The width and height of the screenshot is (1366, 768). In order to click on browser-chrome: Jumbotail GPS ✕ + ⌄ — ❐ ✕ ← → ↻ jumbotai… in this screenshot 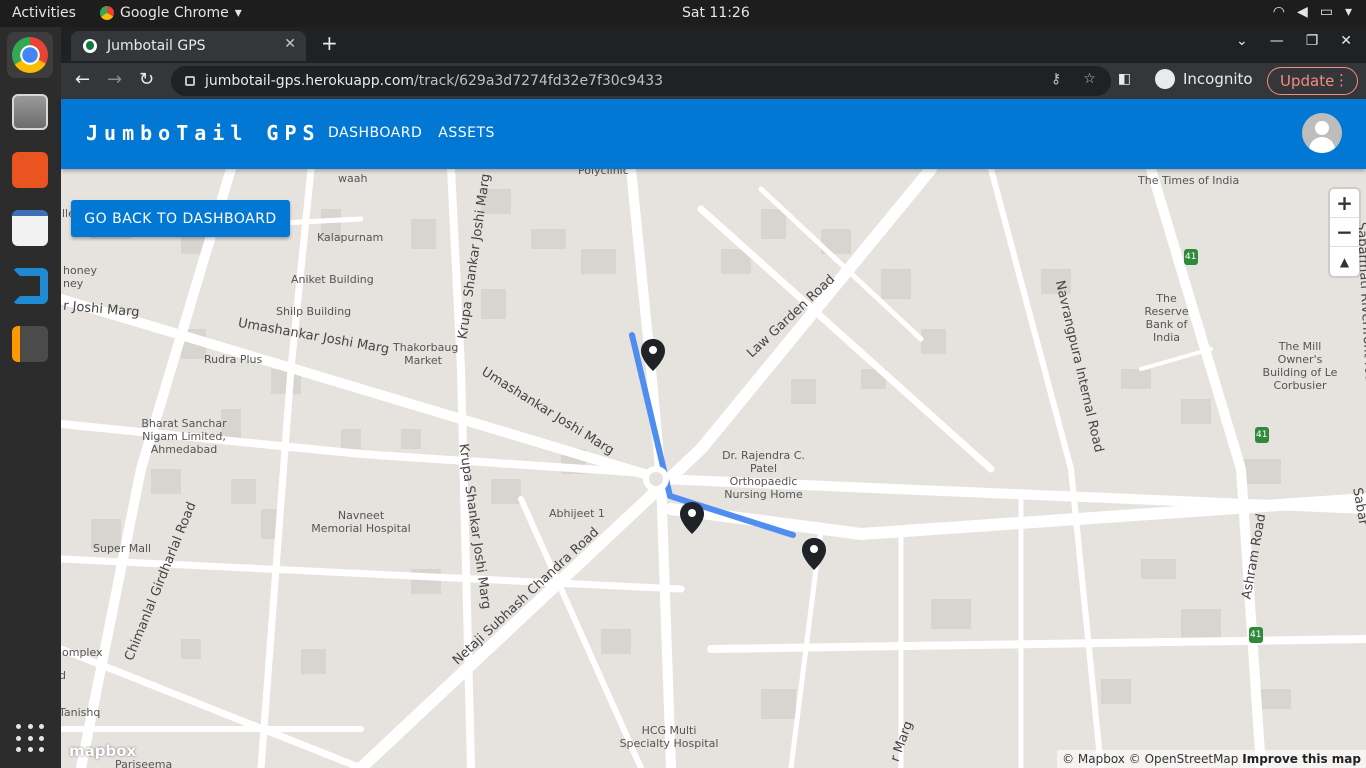, I will do `click(713, 63)`.